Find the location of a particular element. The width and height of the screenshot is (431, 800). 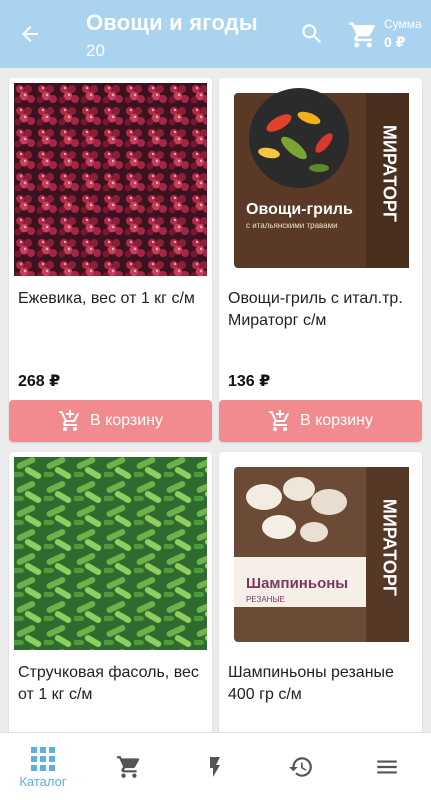

product-price: 136 ₽ is located at coordinates (249, 381).